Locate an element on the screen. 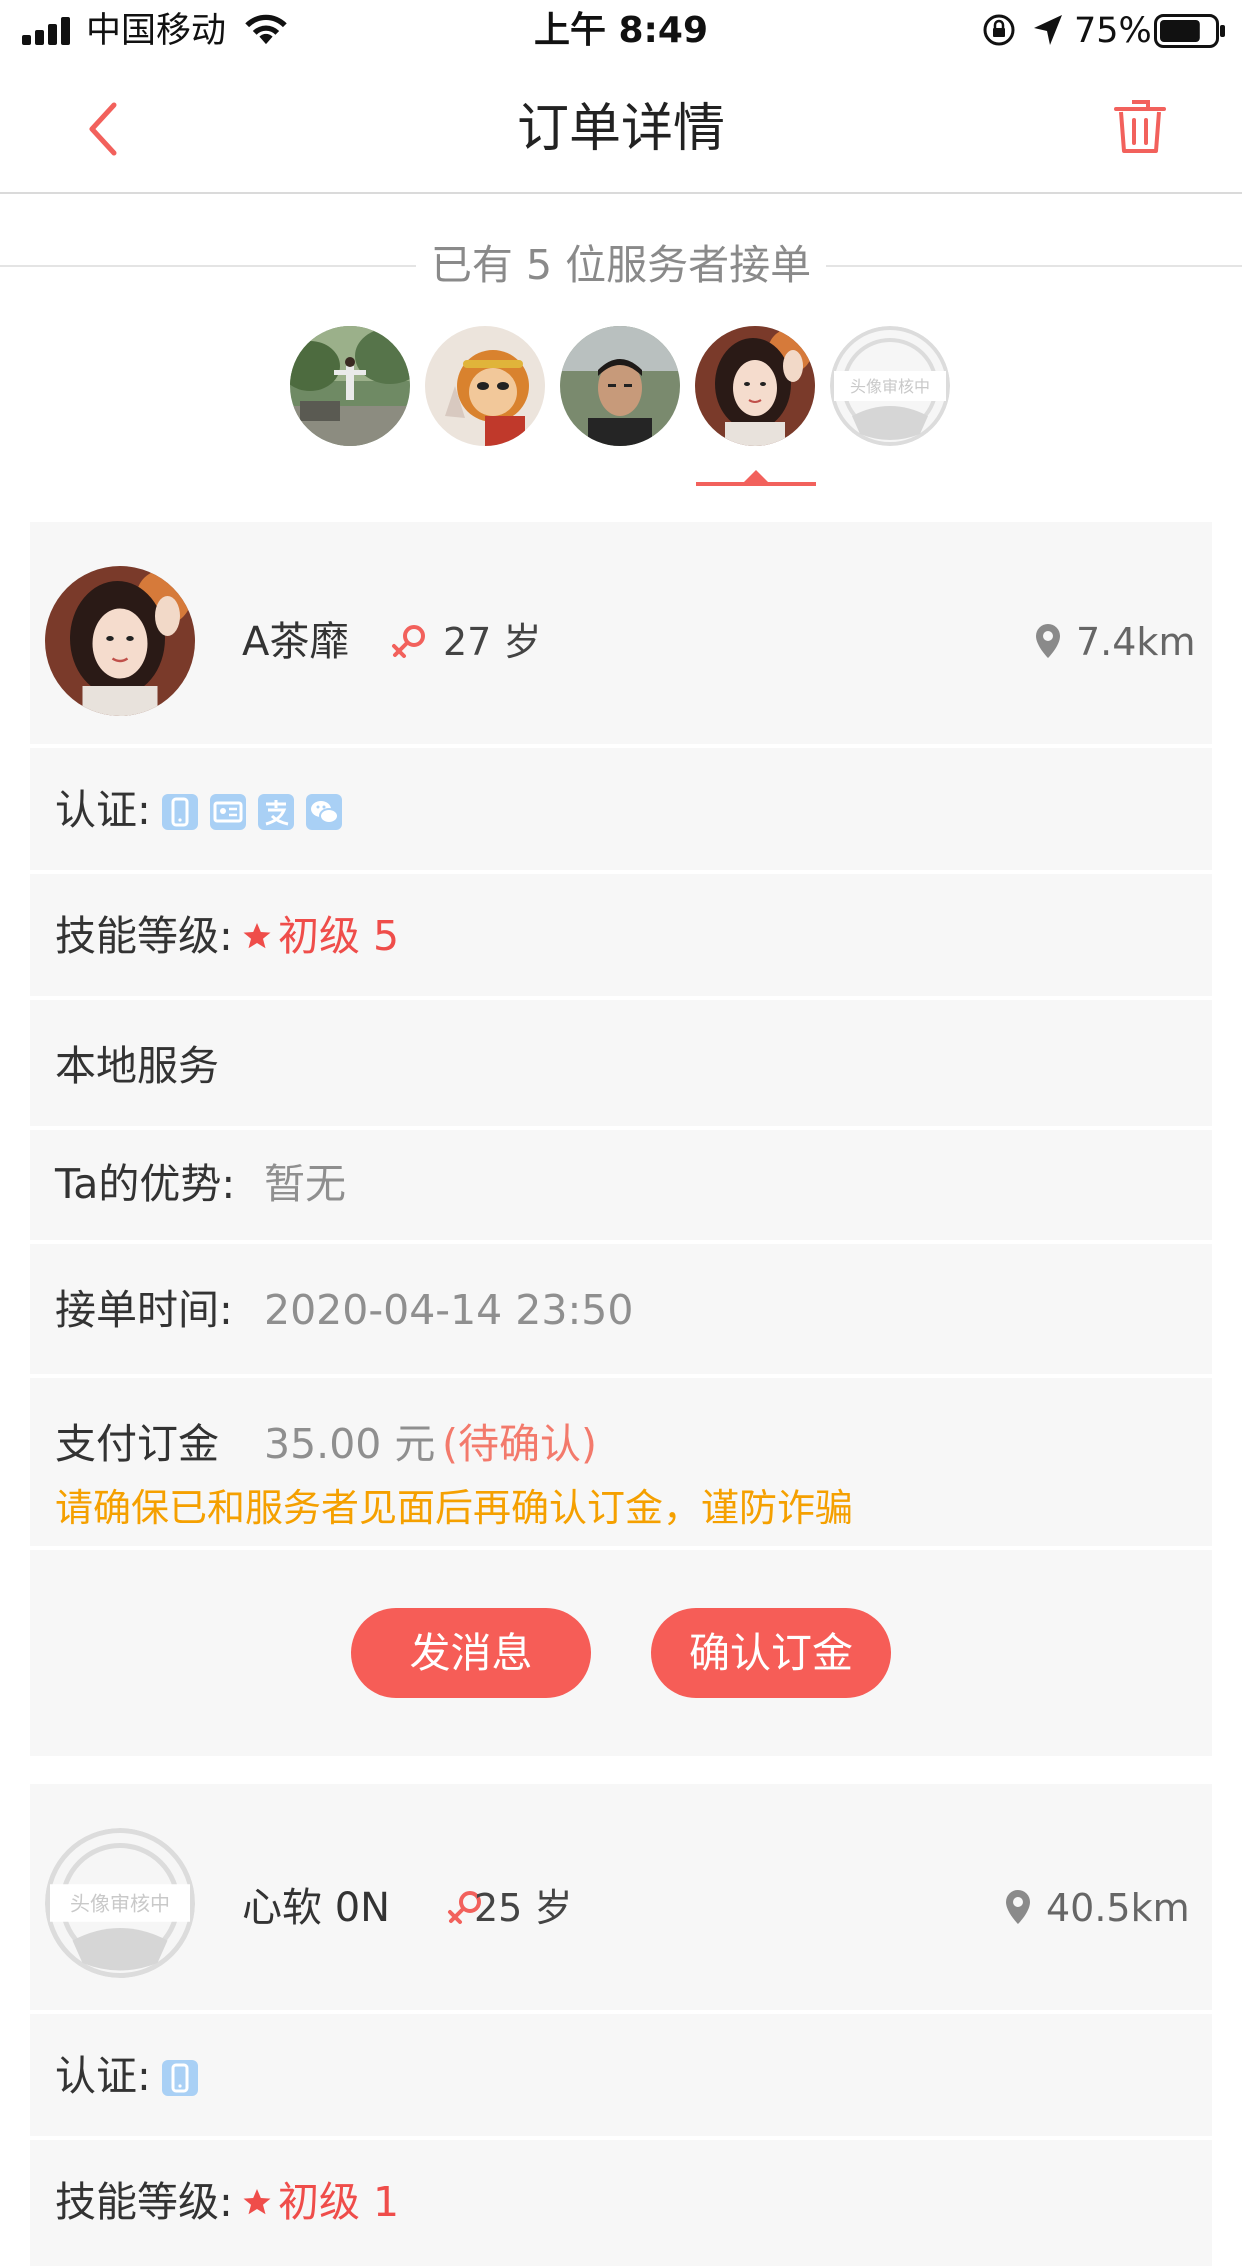 Image resolution: width=1242 pixels, height=2266 pixels. avatar is located at coordinates (120, 641).